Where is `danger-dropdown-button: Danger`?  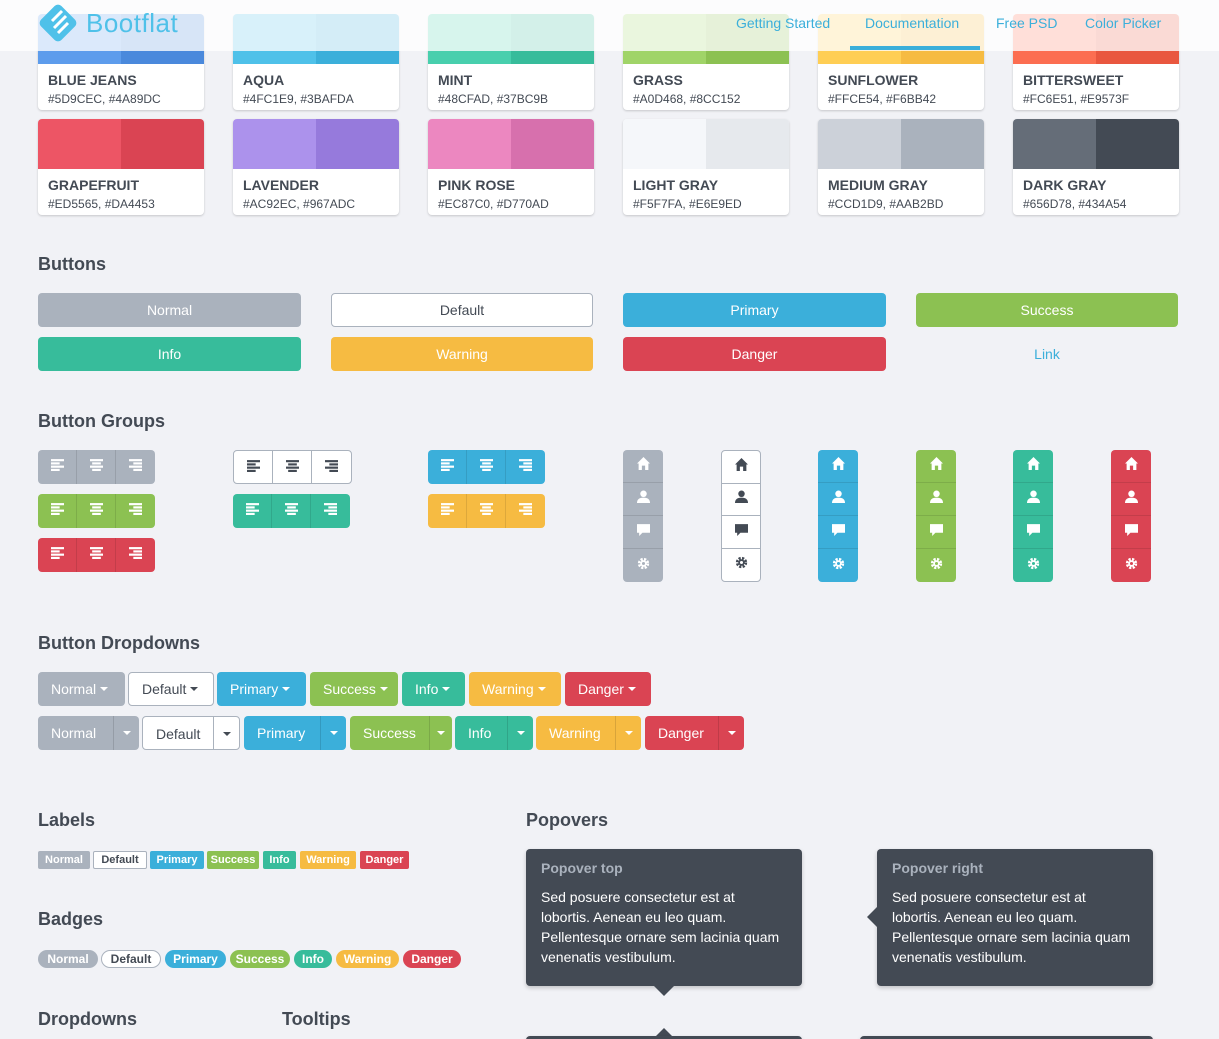 danger-dropdown-button: Danger is located at coordinates (608, 689).